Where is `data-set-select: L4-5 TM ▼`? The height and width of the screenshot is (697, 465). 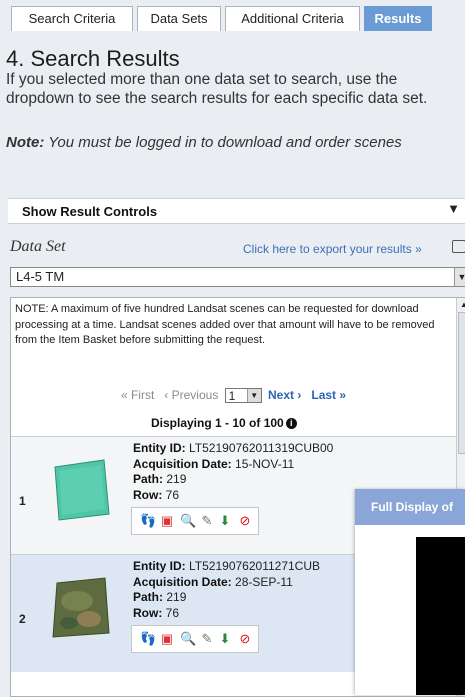 data-set-select: L4-5 TM ▼ is located at coordinates (237, 277).